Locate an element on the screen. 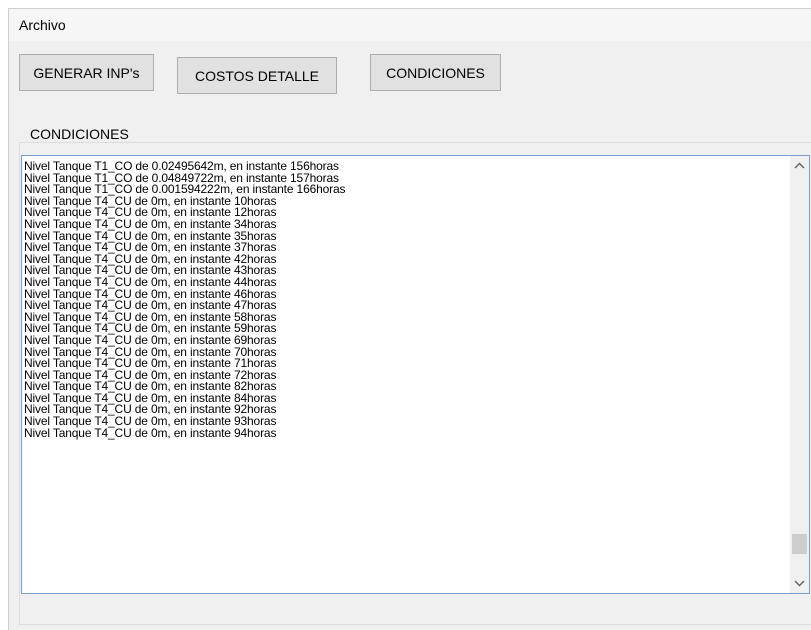 This screenshot has height=630, width=811. scroll-up-button is located at coordinates (799, 165).